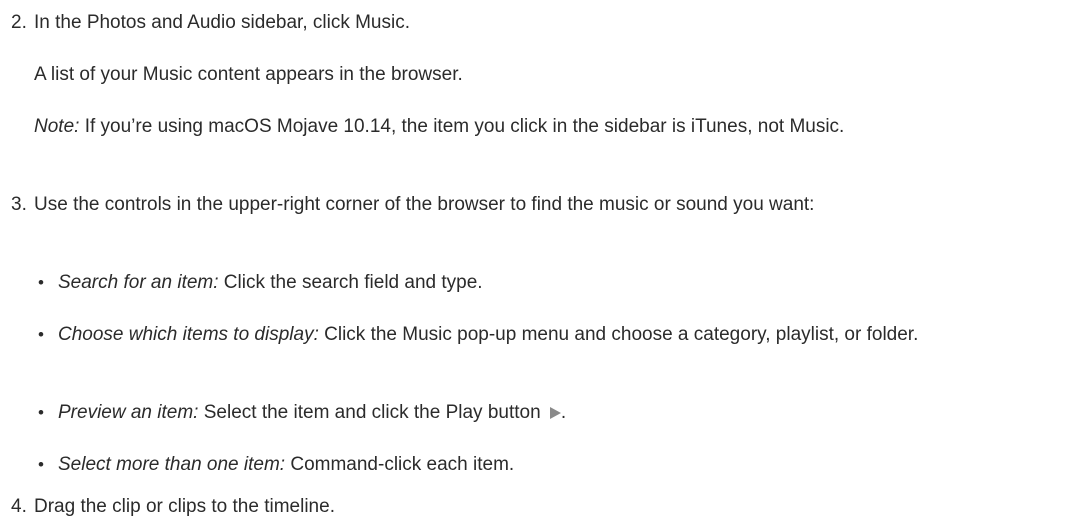 The image size is (1091, 520). Describe the element at coordinates (350, 282) in the screenshot. I see `bullet-text: Click the search field and type.` at that location.